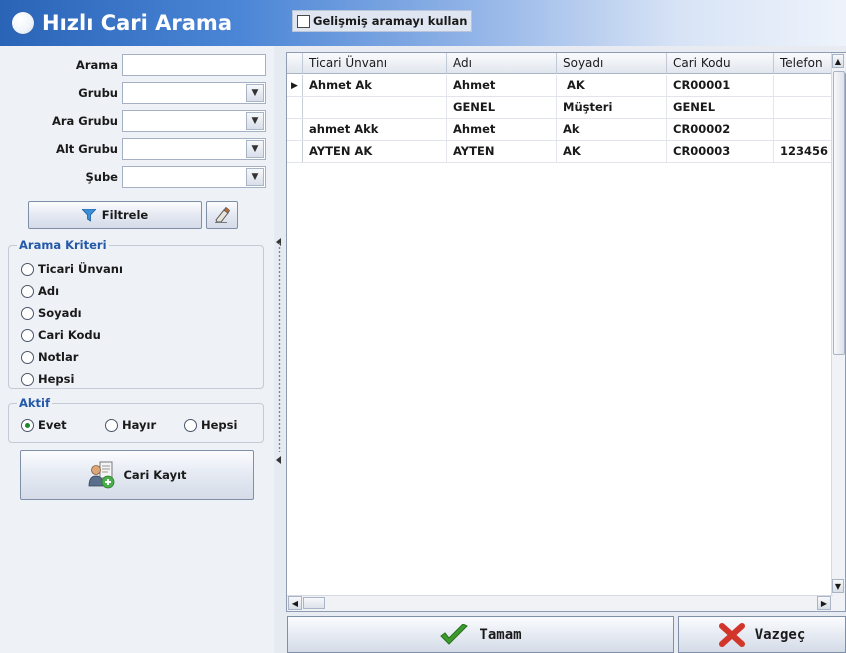  I want to click on active-group: Aktif Evet Hayır Hepsi, so click(136, 419).